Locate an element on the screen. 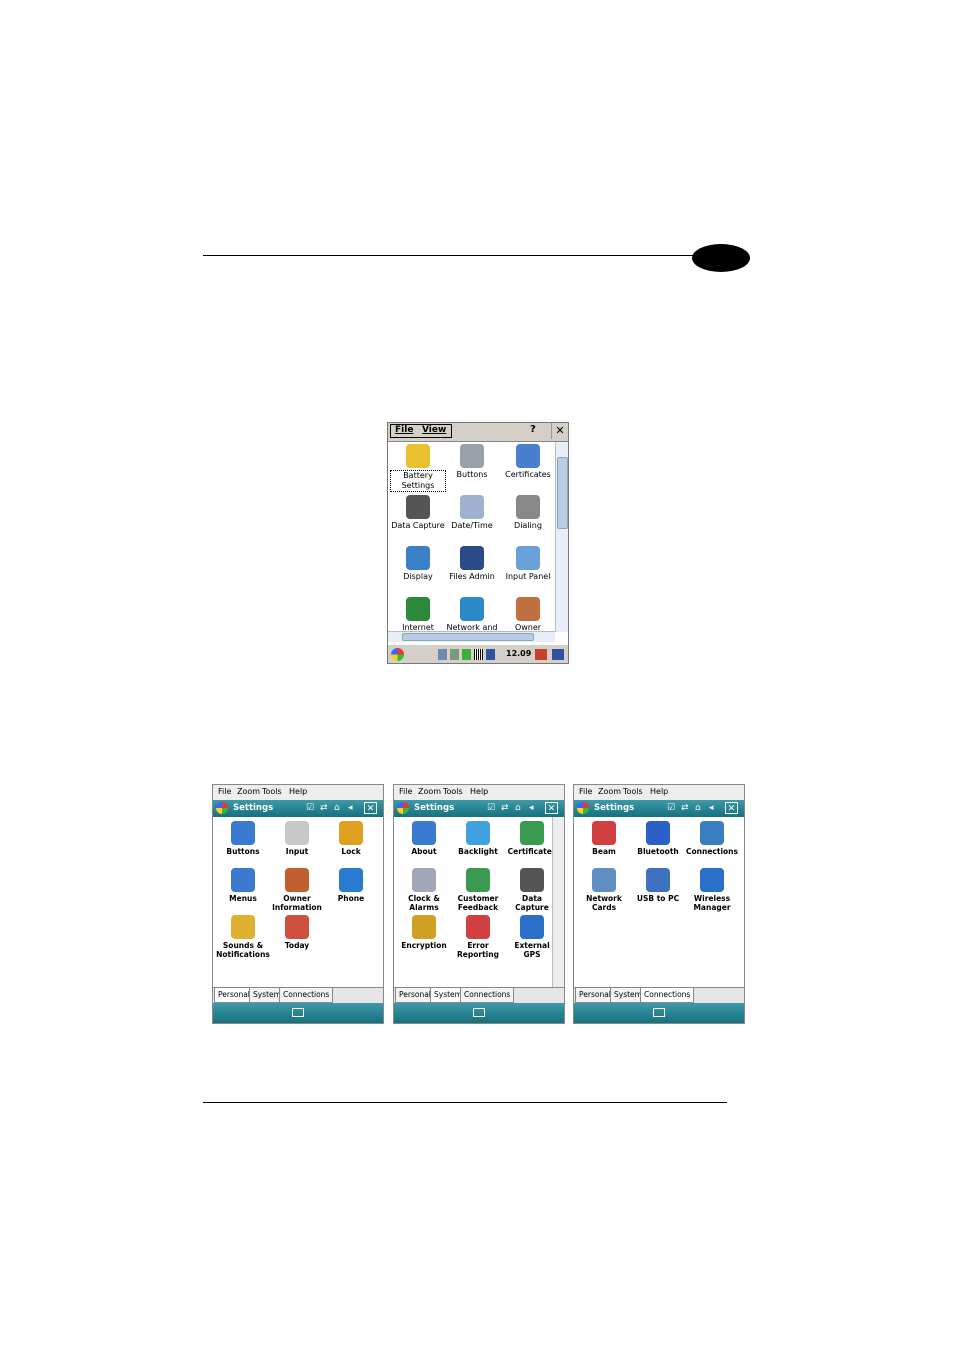  ce-setting-network-and: Network and is located at coordinates (472, 614).